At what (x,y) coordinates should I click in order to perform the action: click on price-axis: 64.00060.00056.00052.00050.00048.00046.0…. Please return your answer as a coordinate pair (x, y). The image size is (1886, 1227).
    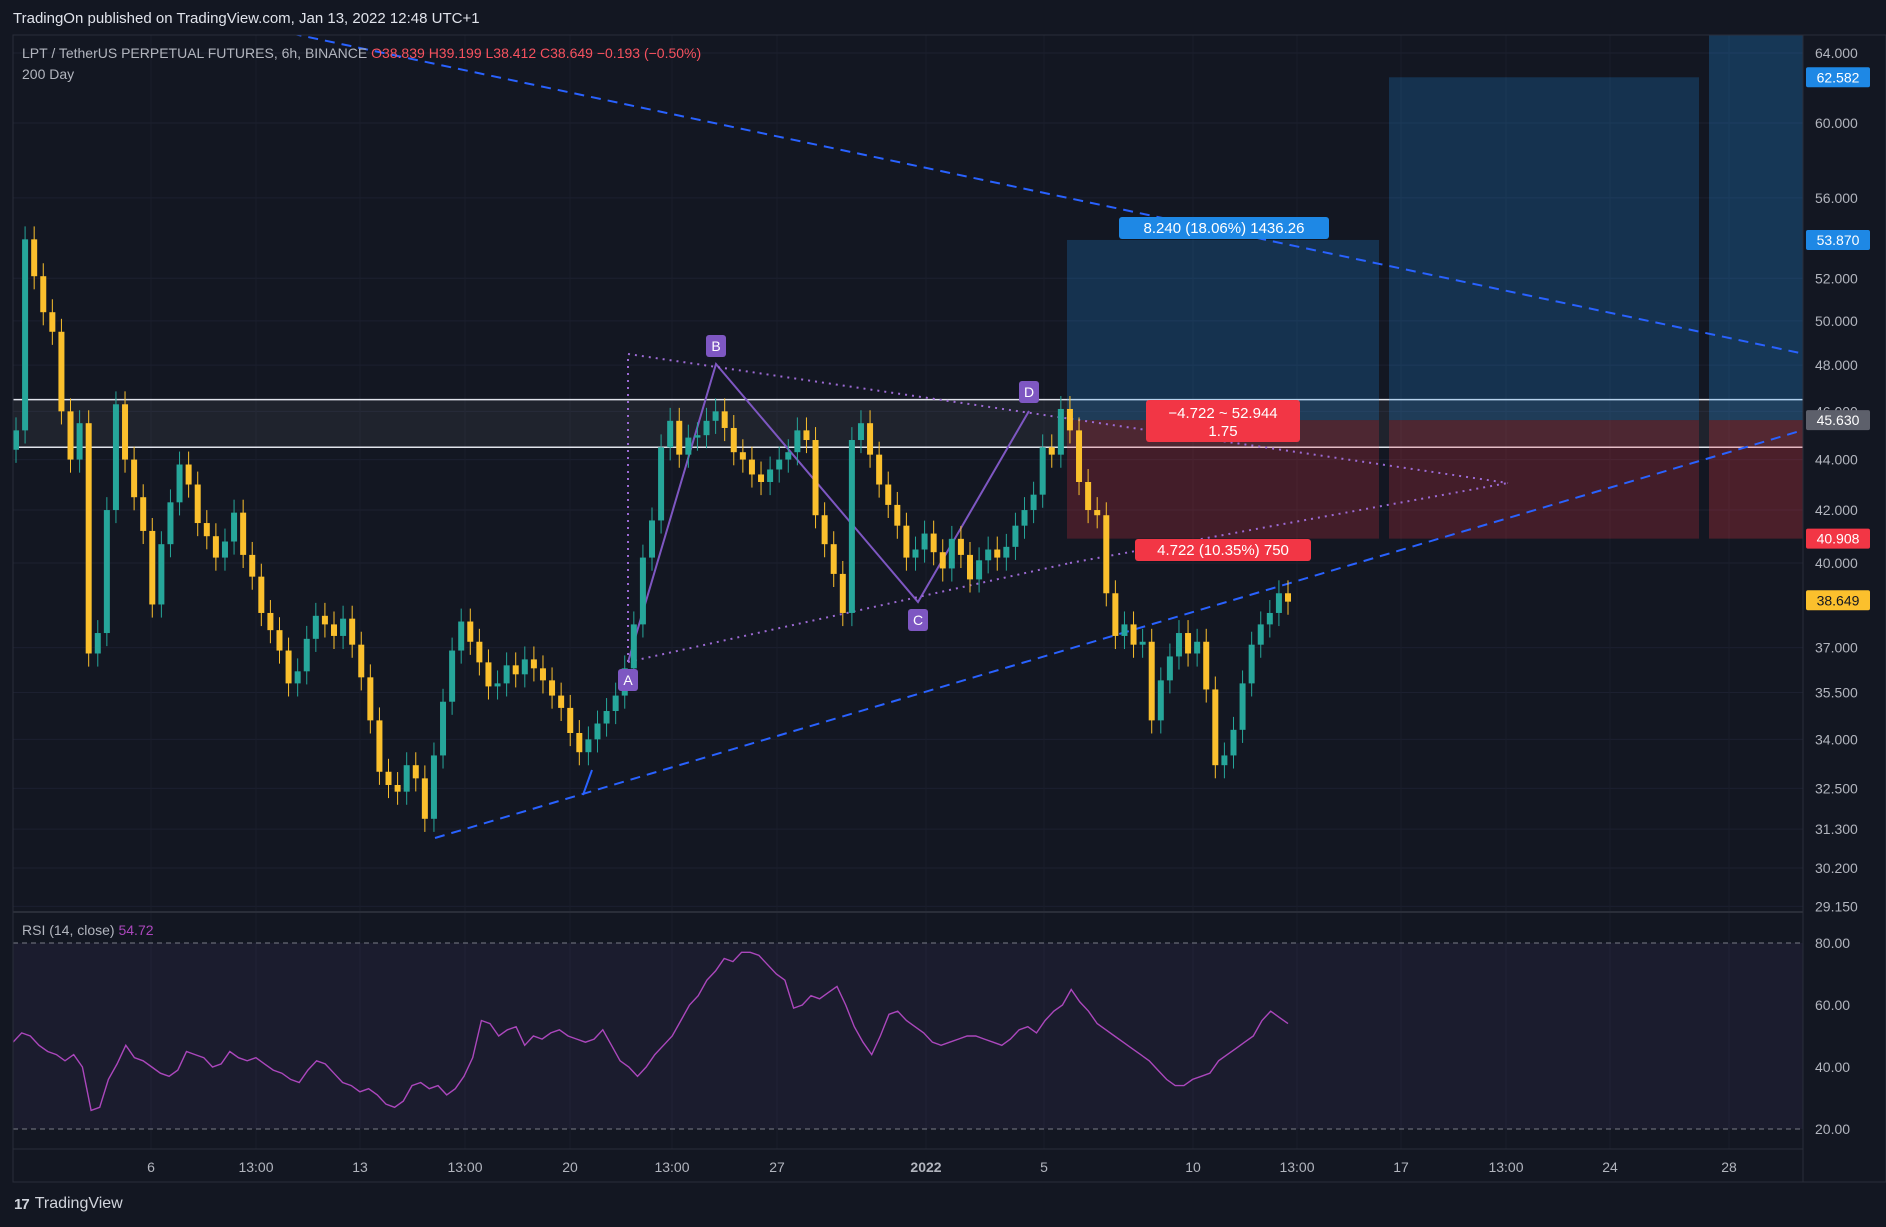
    Looking at the image, I should click on (1836, 479).